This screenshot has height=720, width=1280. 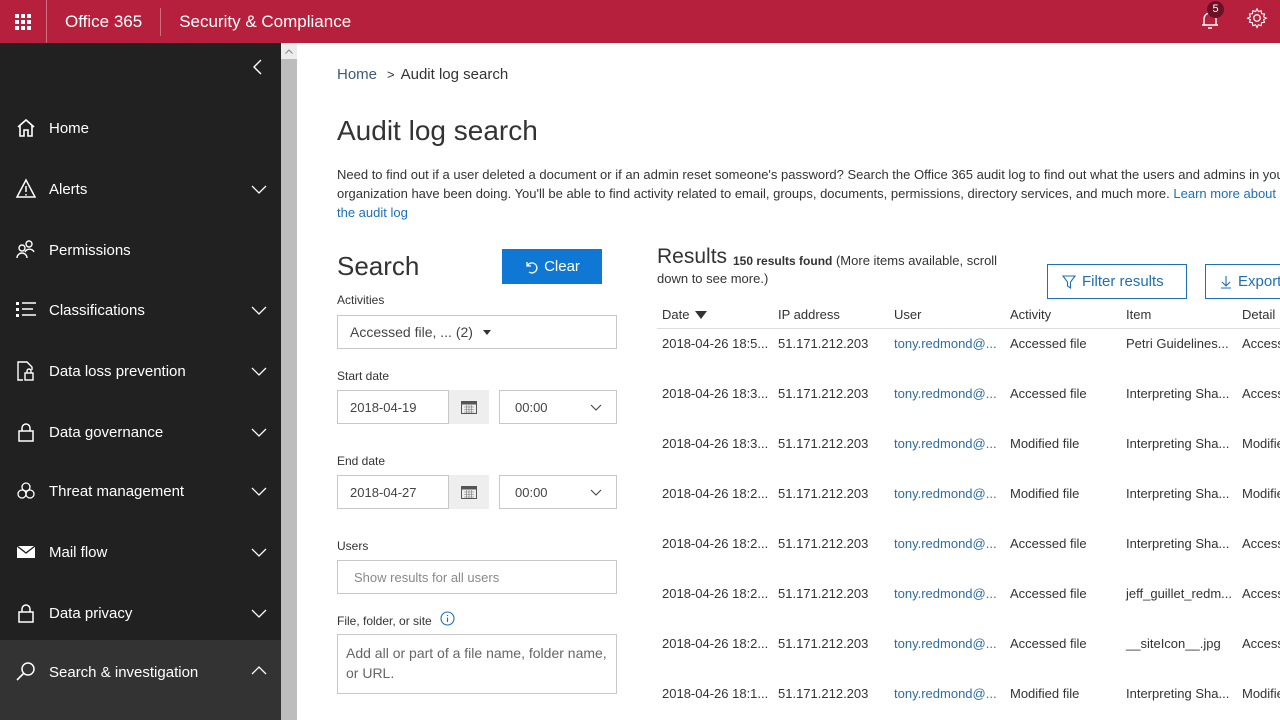 I want to click on activities-dropdown: Accessed file, ... (2), so click(x=477, y=332).